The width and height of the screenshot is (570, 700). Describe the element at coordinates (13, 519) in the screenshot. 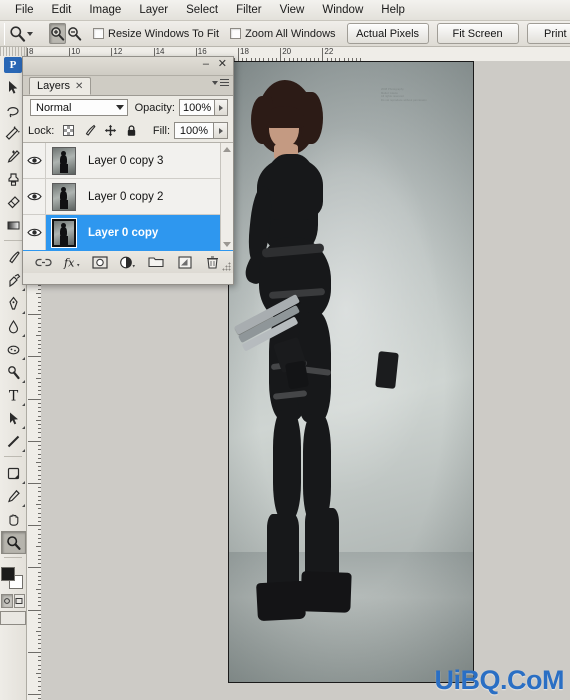

I see `hand-tool-icon` at that location.